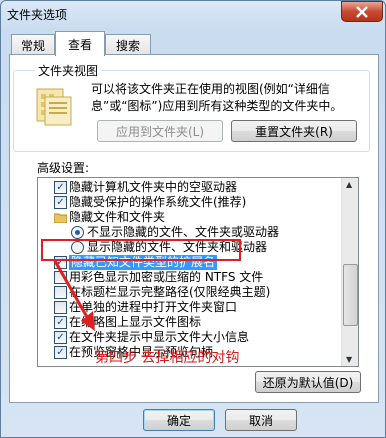  I want to click on radio-button, so click(77, 232).